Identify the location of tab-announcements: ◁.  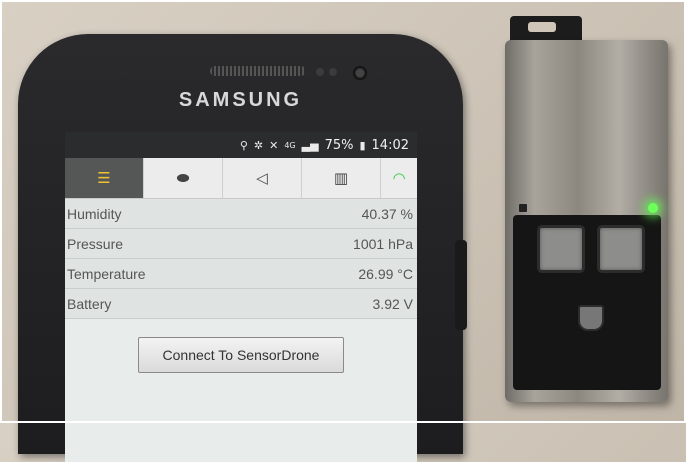
(262, 178).